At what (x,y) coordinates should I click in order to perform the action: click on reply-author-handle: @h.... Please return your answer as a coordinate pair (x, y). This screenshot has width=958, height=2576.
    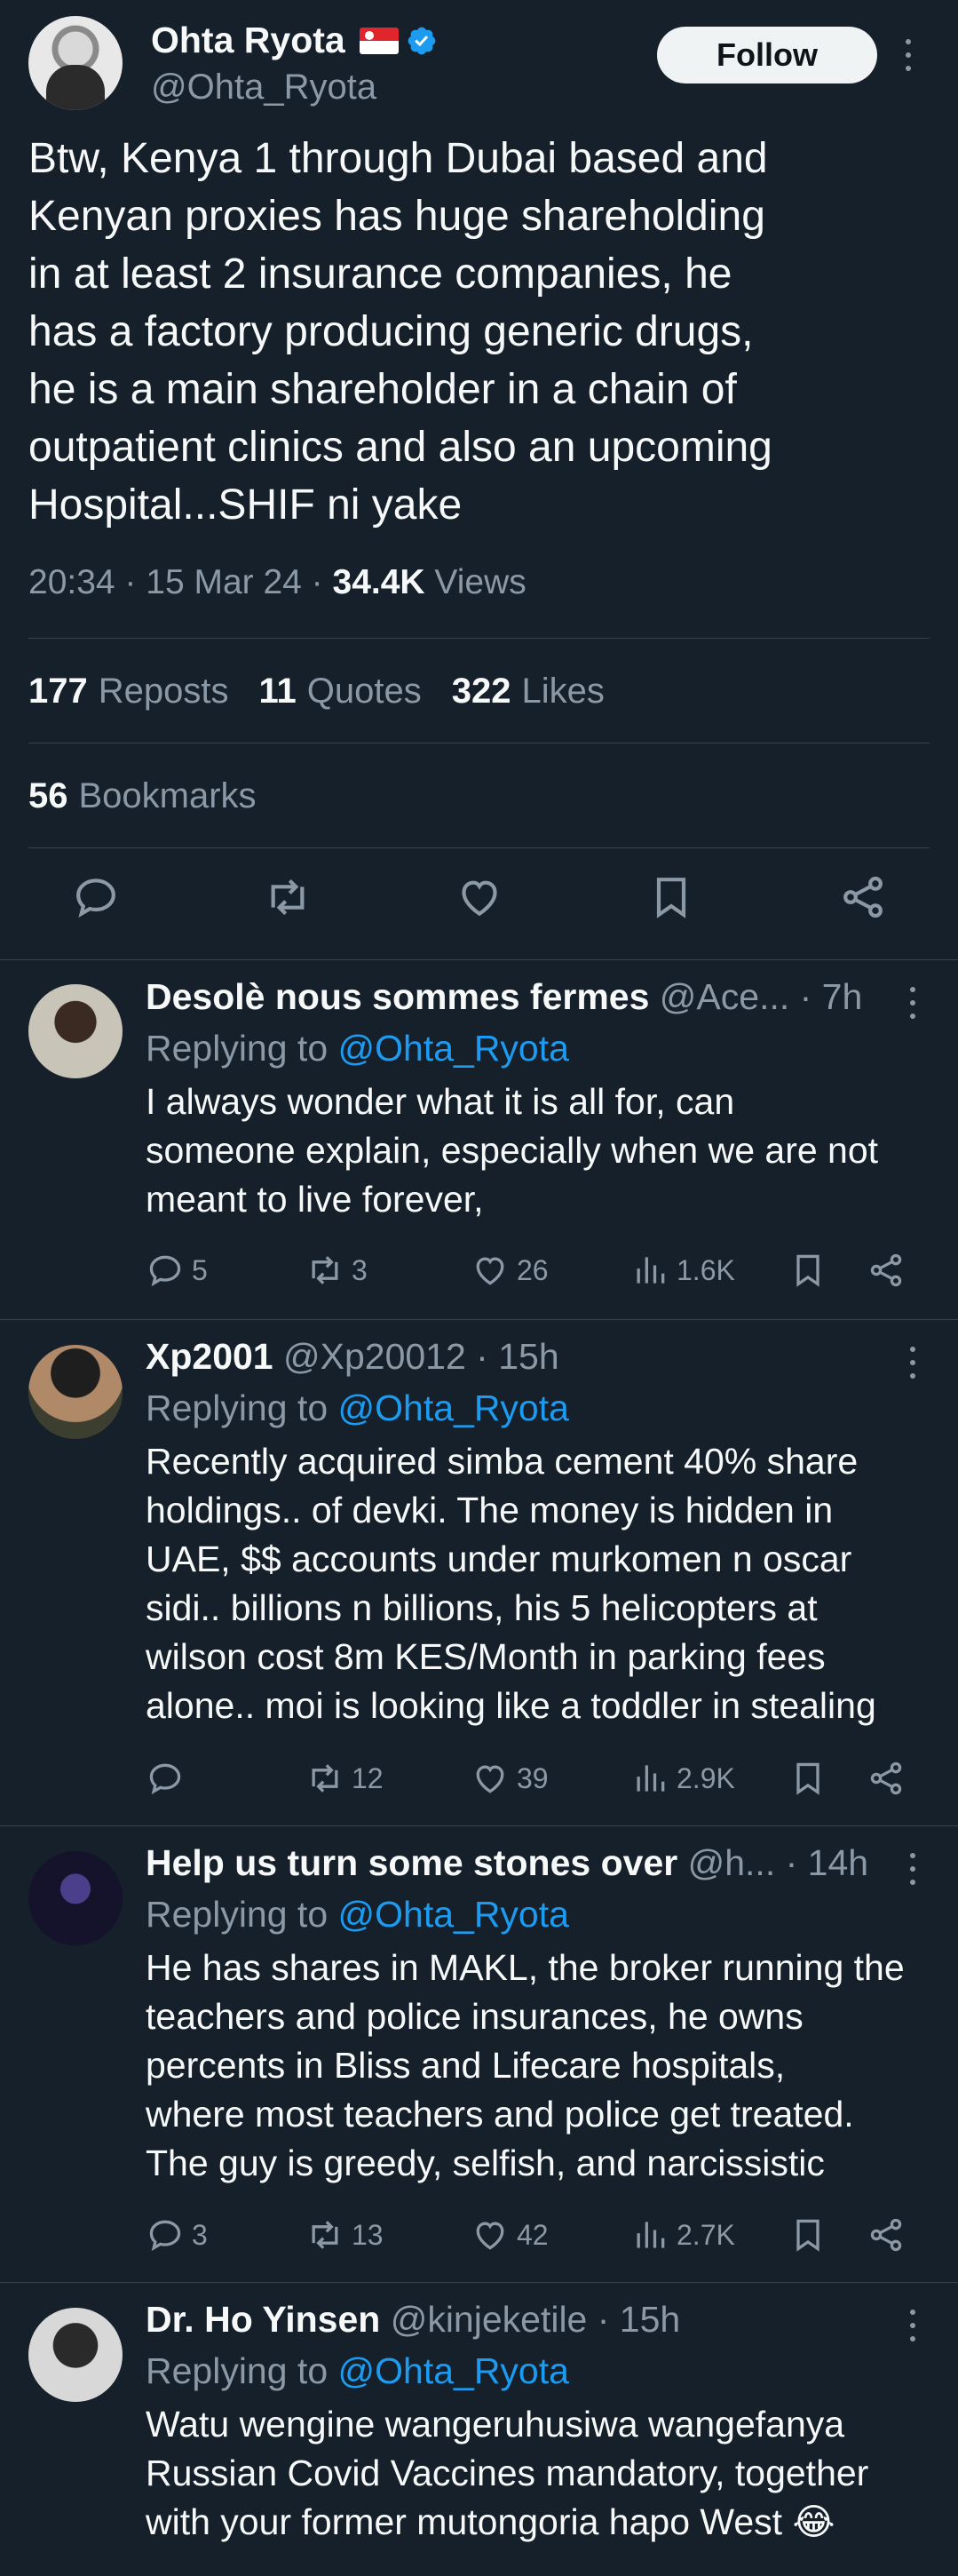
    Looking at the image, I should click on (727, 1862).